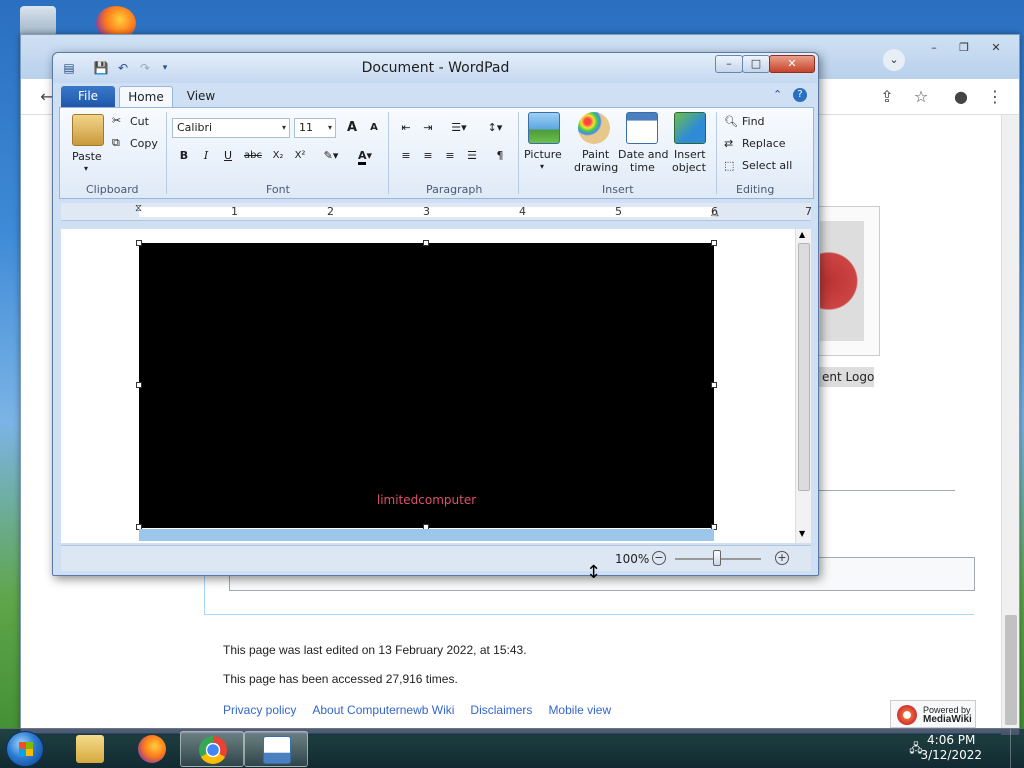 The width and height of the screenshot is (1024, 768). I want to click on insert-object-button-line2: object, so click(689, 167).